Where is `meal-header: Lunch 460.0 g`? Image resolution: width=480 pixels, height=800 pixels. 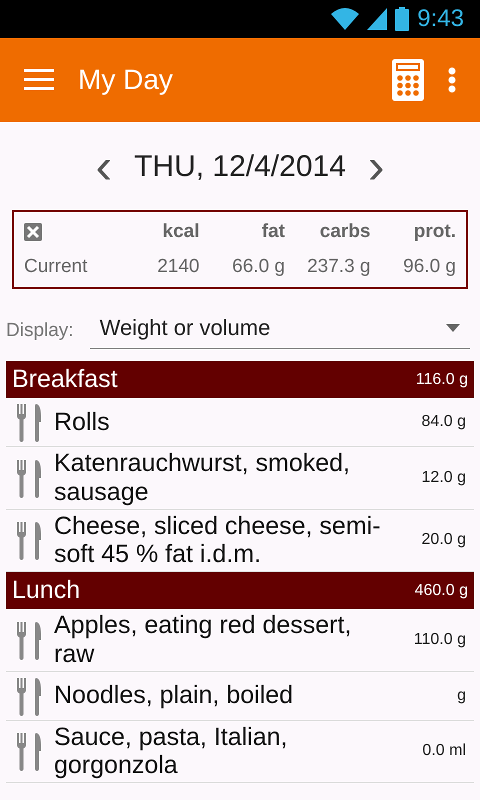
meal-header: Lunch 460.0 g is located at coordinates (240, 590).